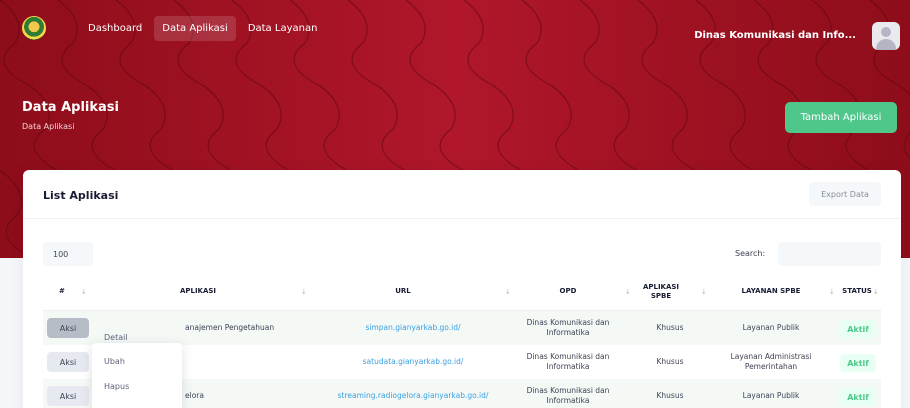  Describe the element at coordinates (115, 28) in the screenshot. I see `nav-dashboard: Dashboard` at that location.